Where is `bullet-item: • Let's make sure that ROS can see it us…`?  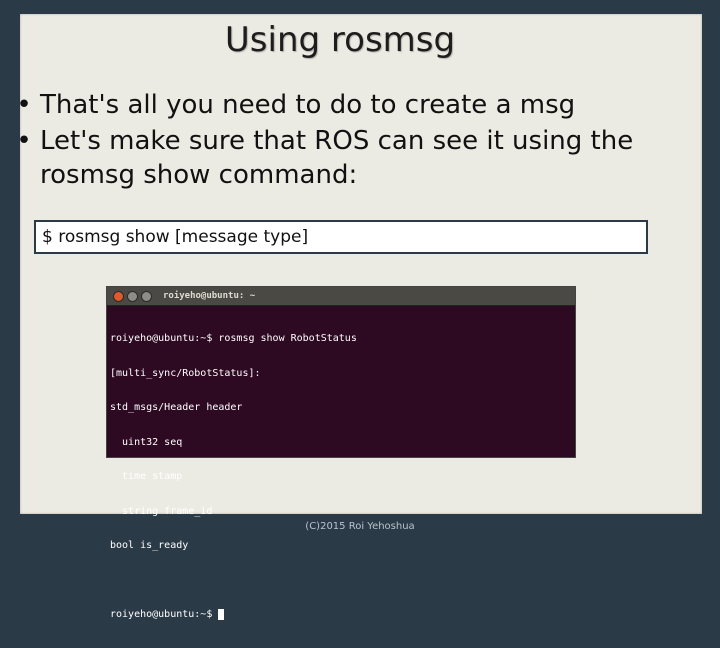
bullet-item: • Let's make sure that ROS can see it us… is located at coordinates (338, 158).